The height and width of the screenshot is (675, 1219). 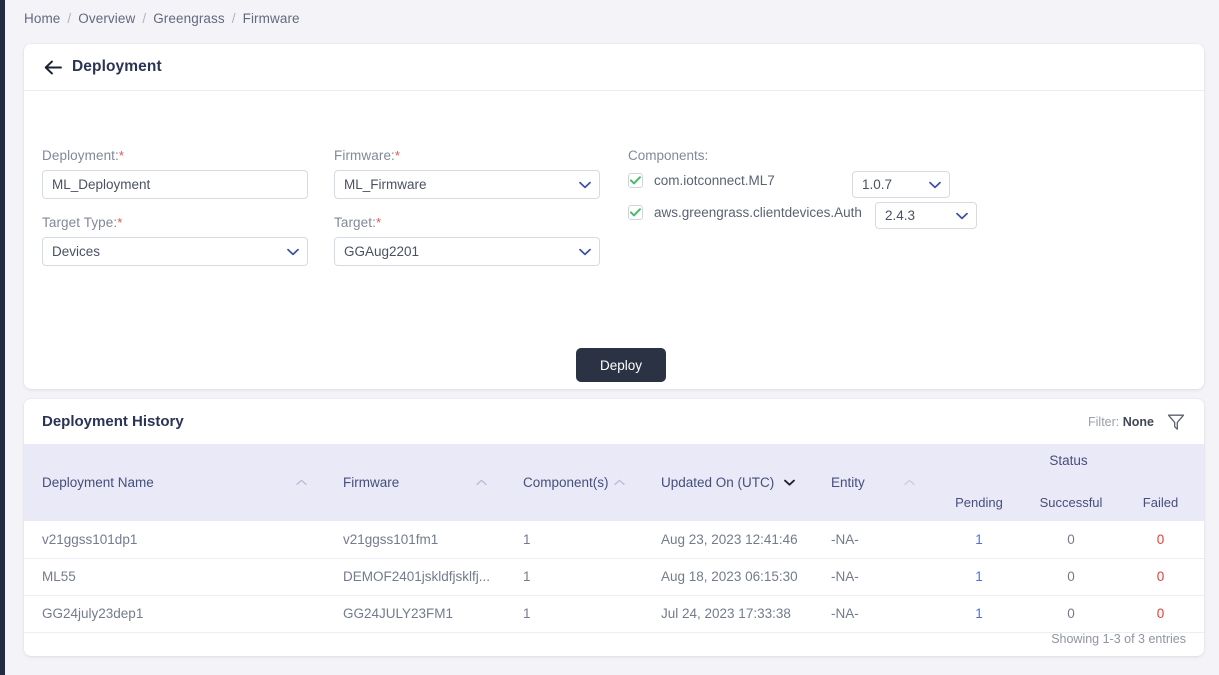 What do you see at coordinates (467, 251) in the screenshot?
I see `target-select: GGAug2201` at bounding box center [467, 251].